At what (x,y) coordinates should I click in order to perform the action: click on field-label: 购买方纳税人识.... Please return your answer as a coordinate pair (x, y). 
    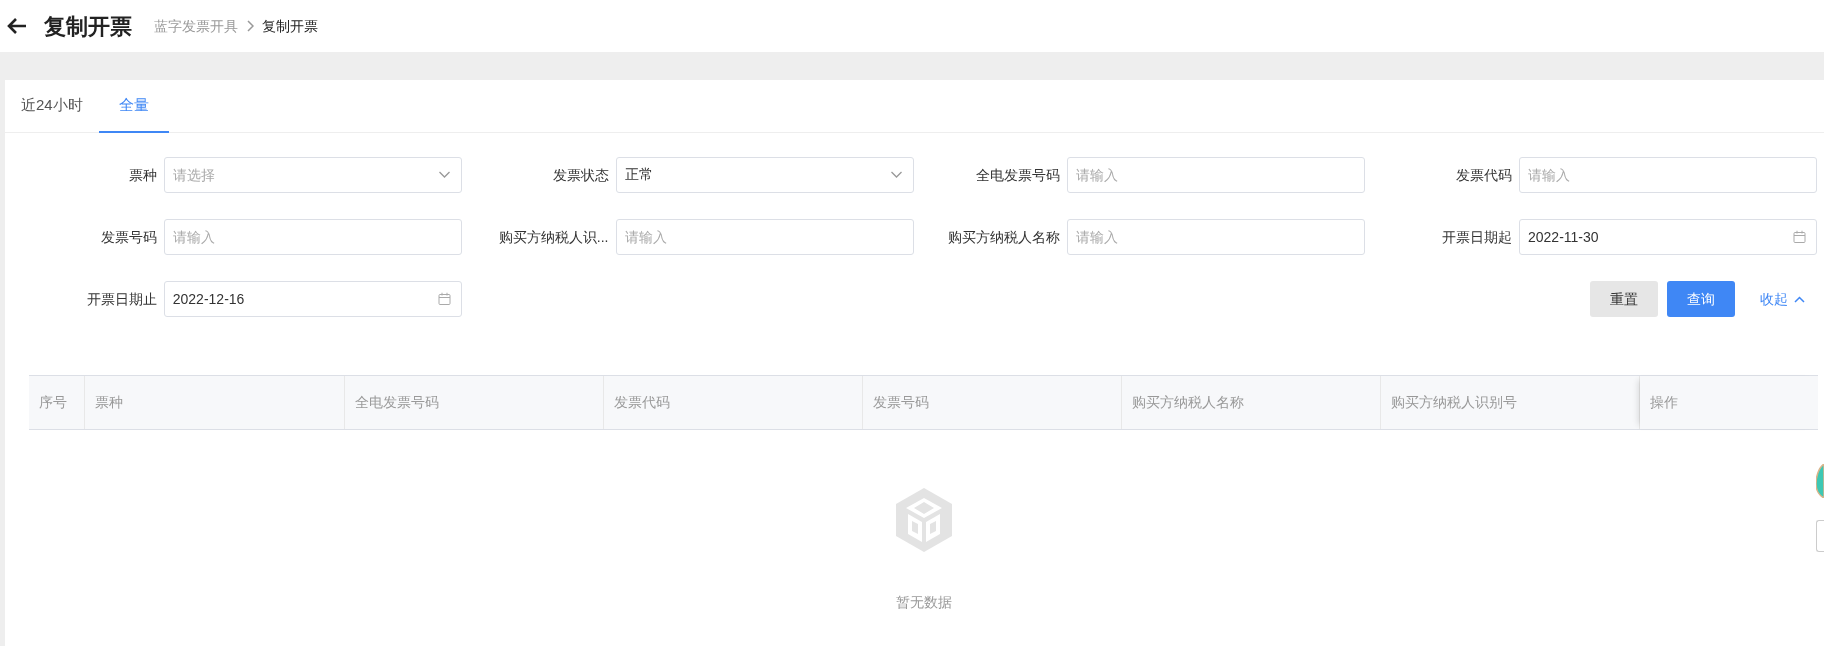
    Looking at the image, I should click on (553, 237).